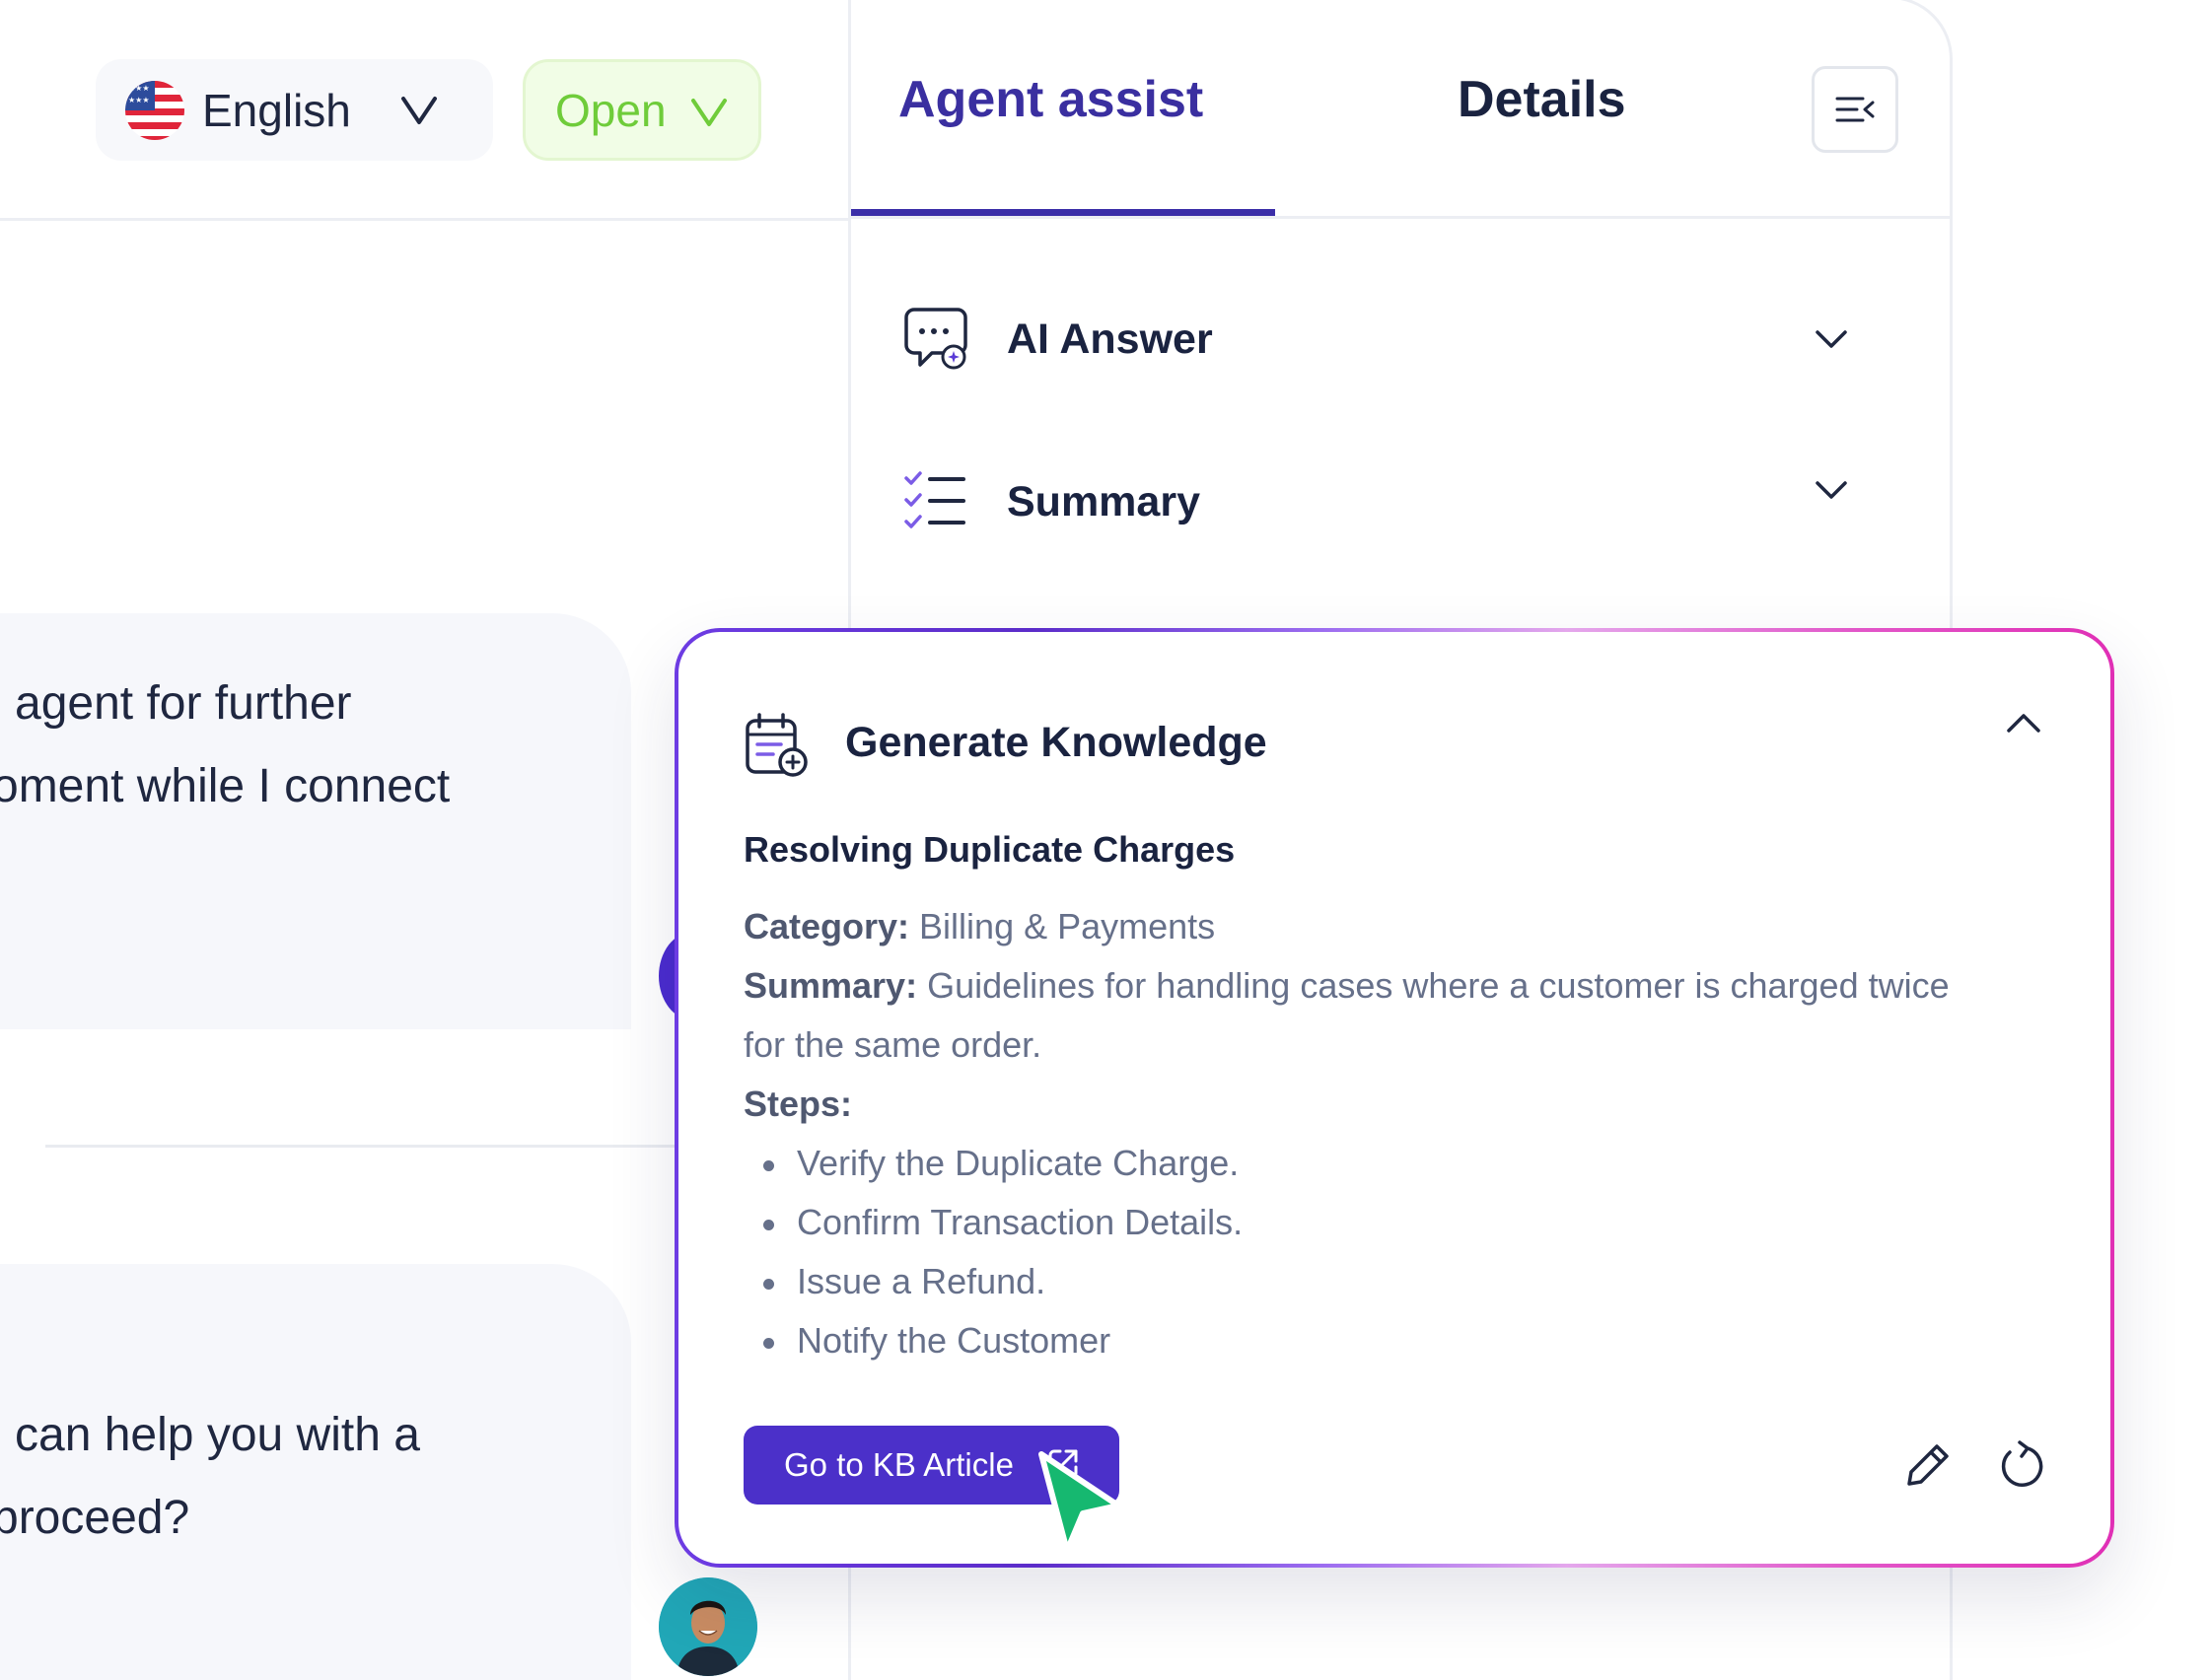 The height and width of the screenshot is (1680, 2209). I want to click on category-label: Category:, so click(827, 926).